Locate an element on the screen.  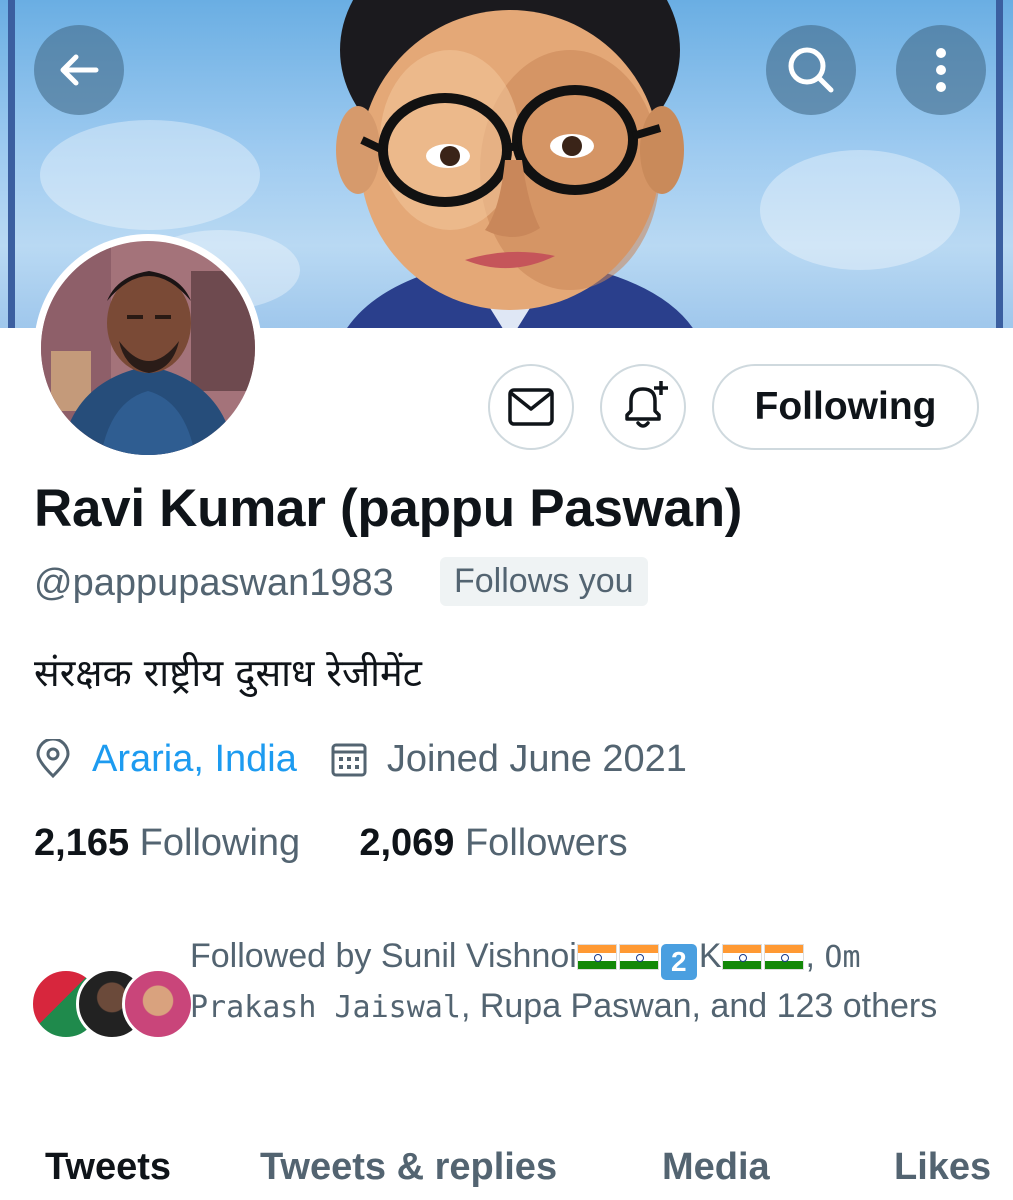
following-label: Following is located at coordinates (220, 843).